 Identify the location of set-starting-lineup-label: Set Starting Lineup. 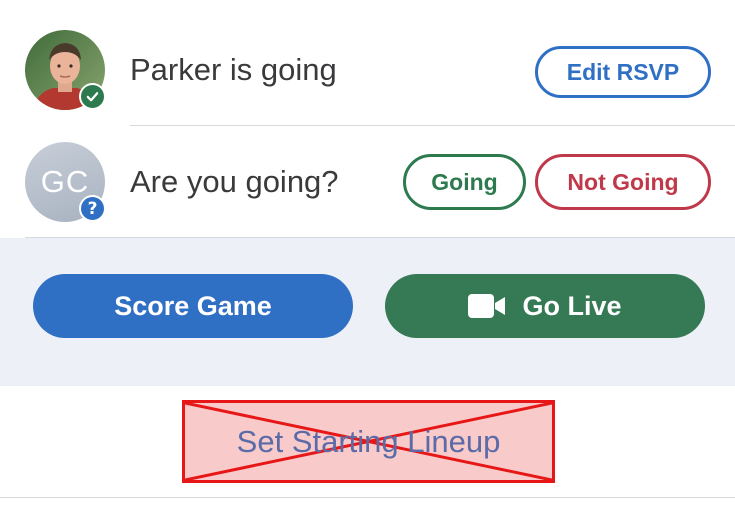
(368, 441).